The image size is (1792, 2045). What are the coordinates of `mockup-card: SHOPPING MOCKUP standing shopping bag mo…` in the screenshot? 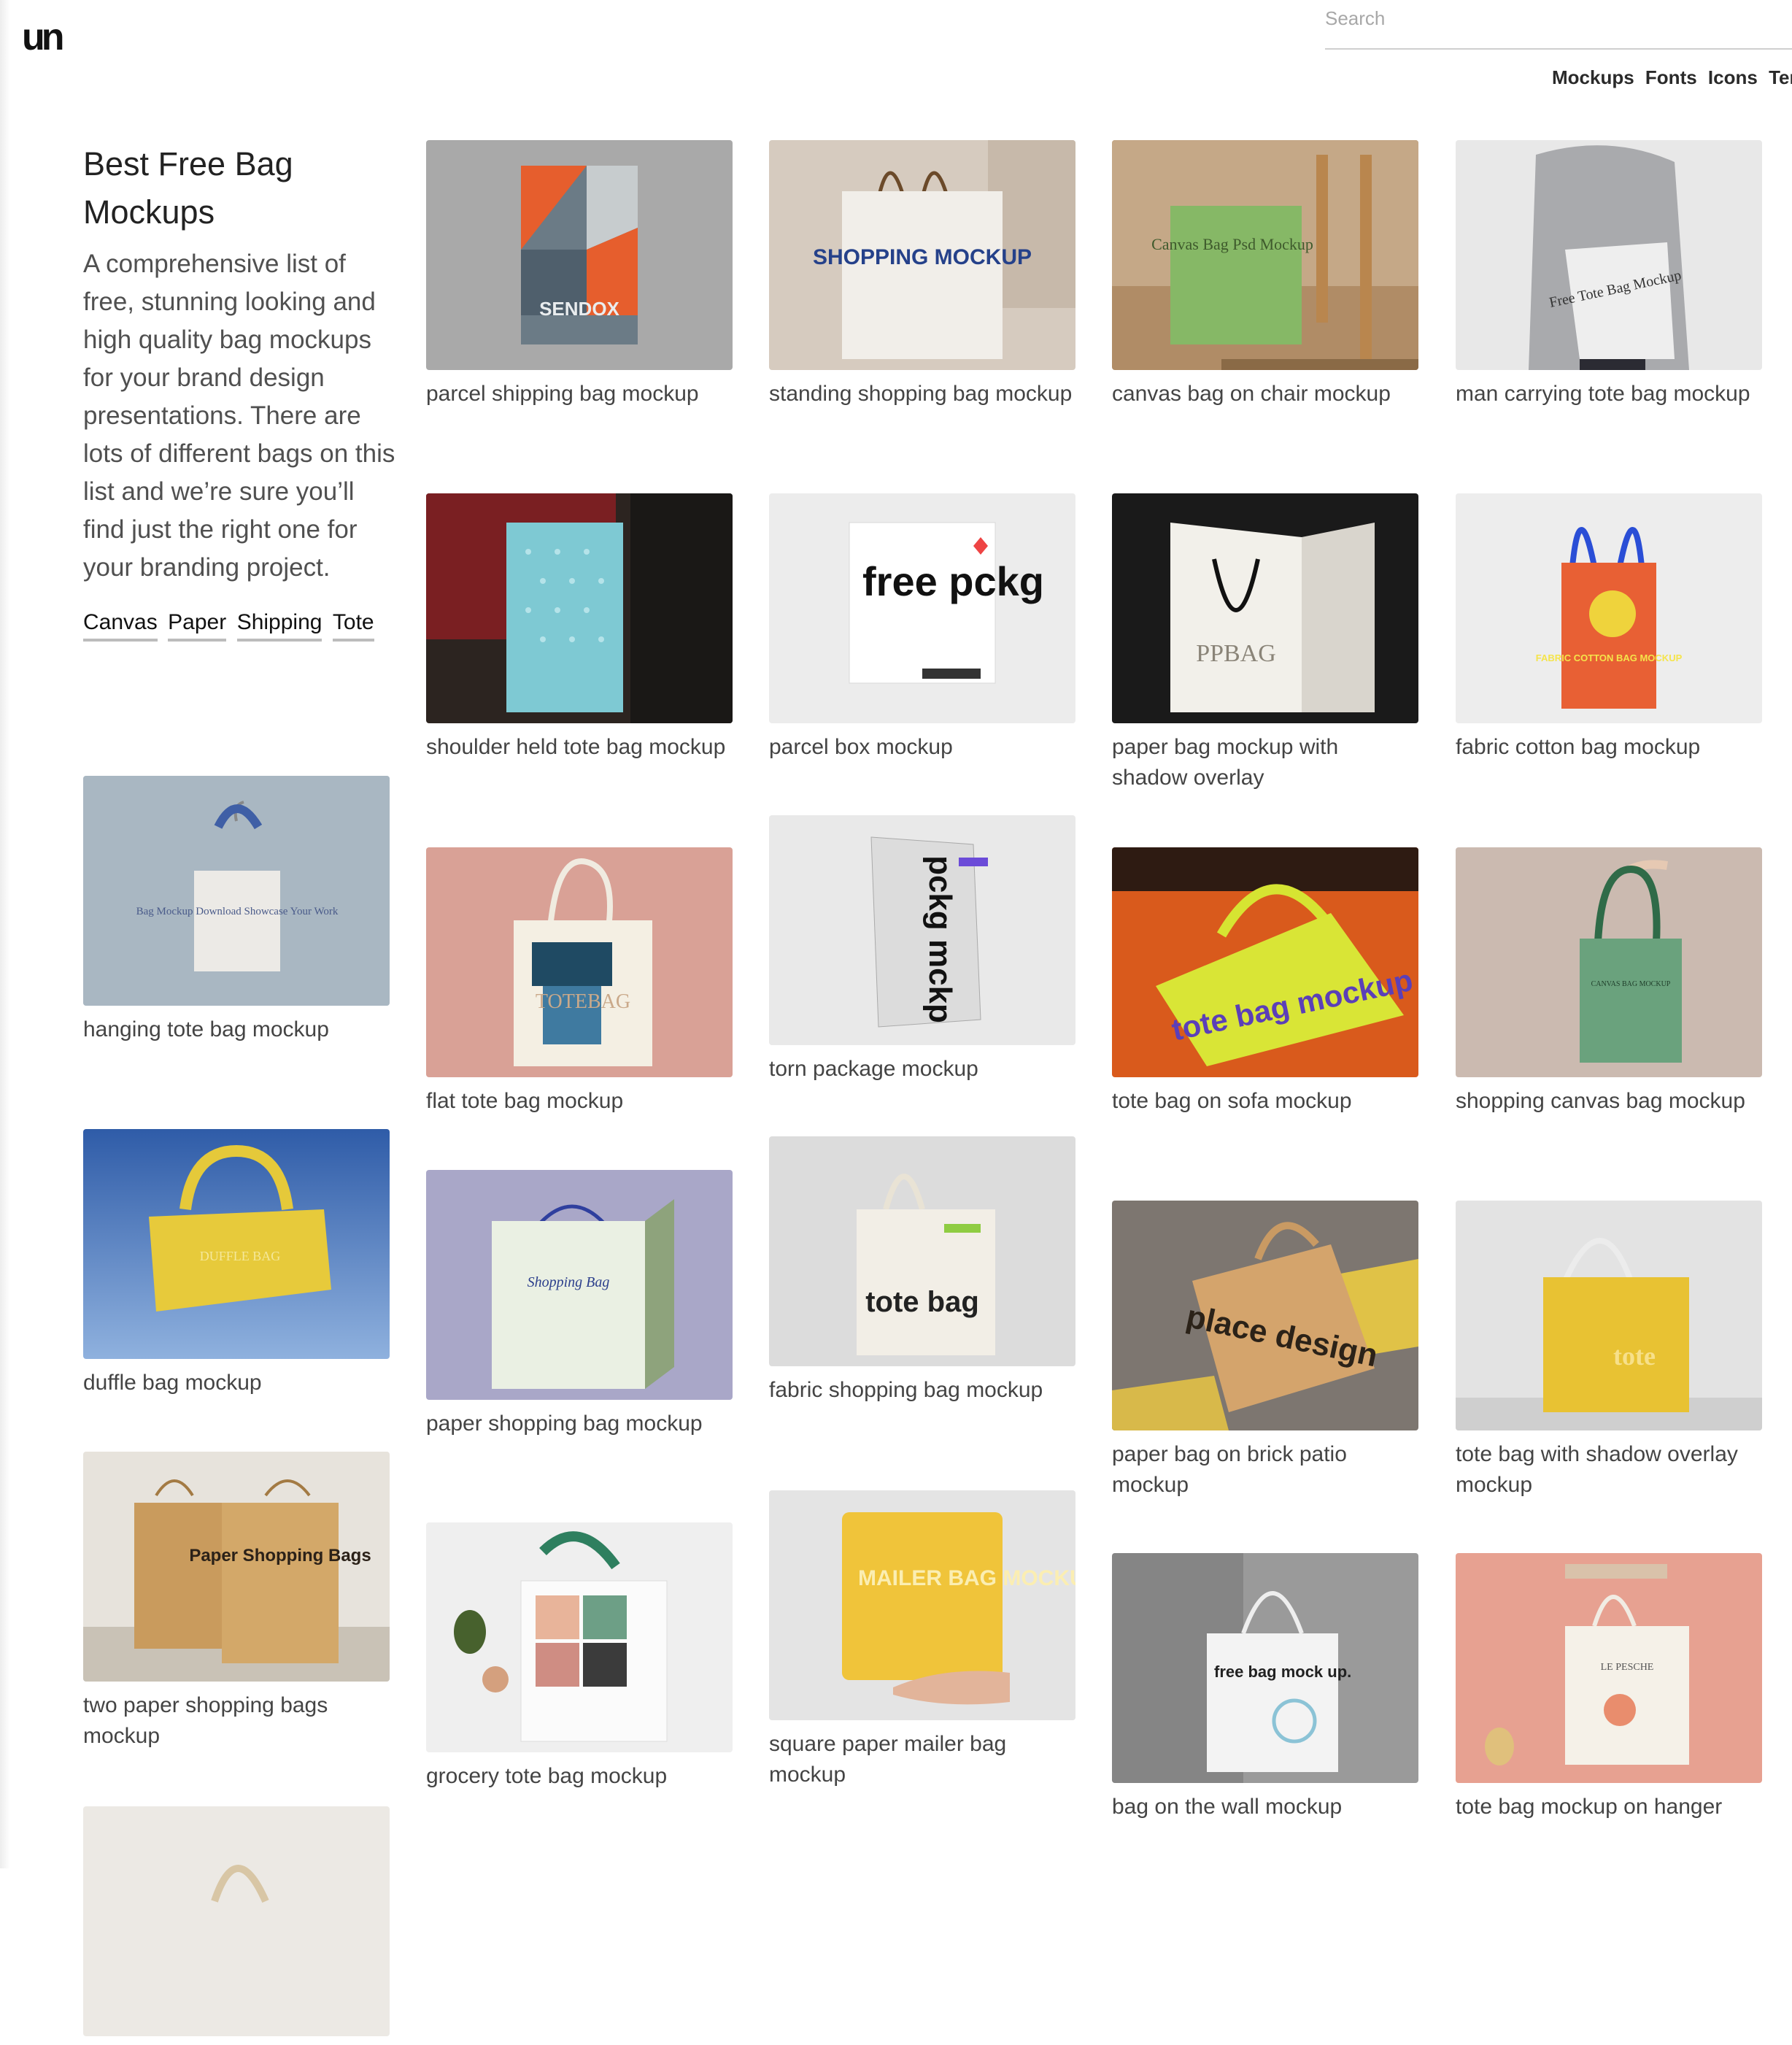 It's located at (922, 274).